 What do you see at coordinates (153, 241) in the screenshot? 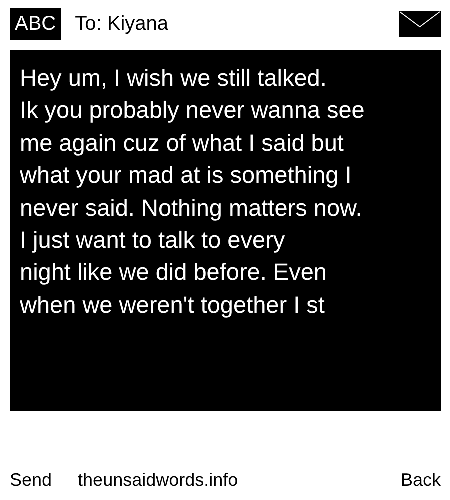
I see `message-line: I just want to talk to every` at bounding box center [153, 241].